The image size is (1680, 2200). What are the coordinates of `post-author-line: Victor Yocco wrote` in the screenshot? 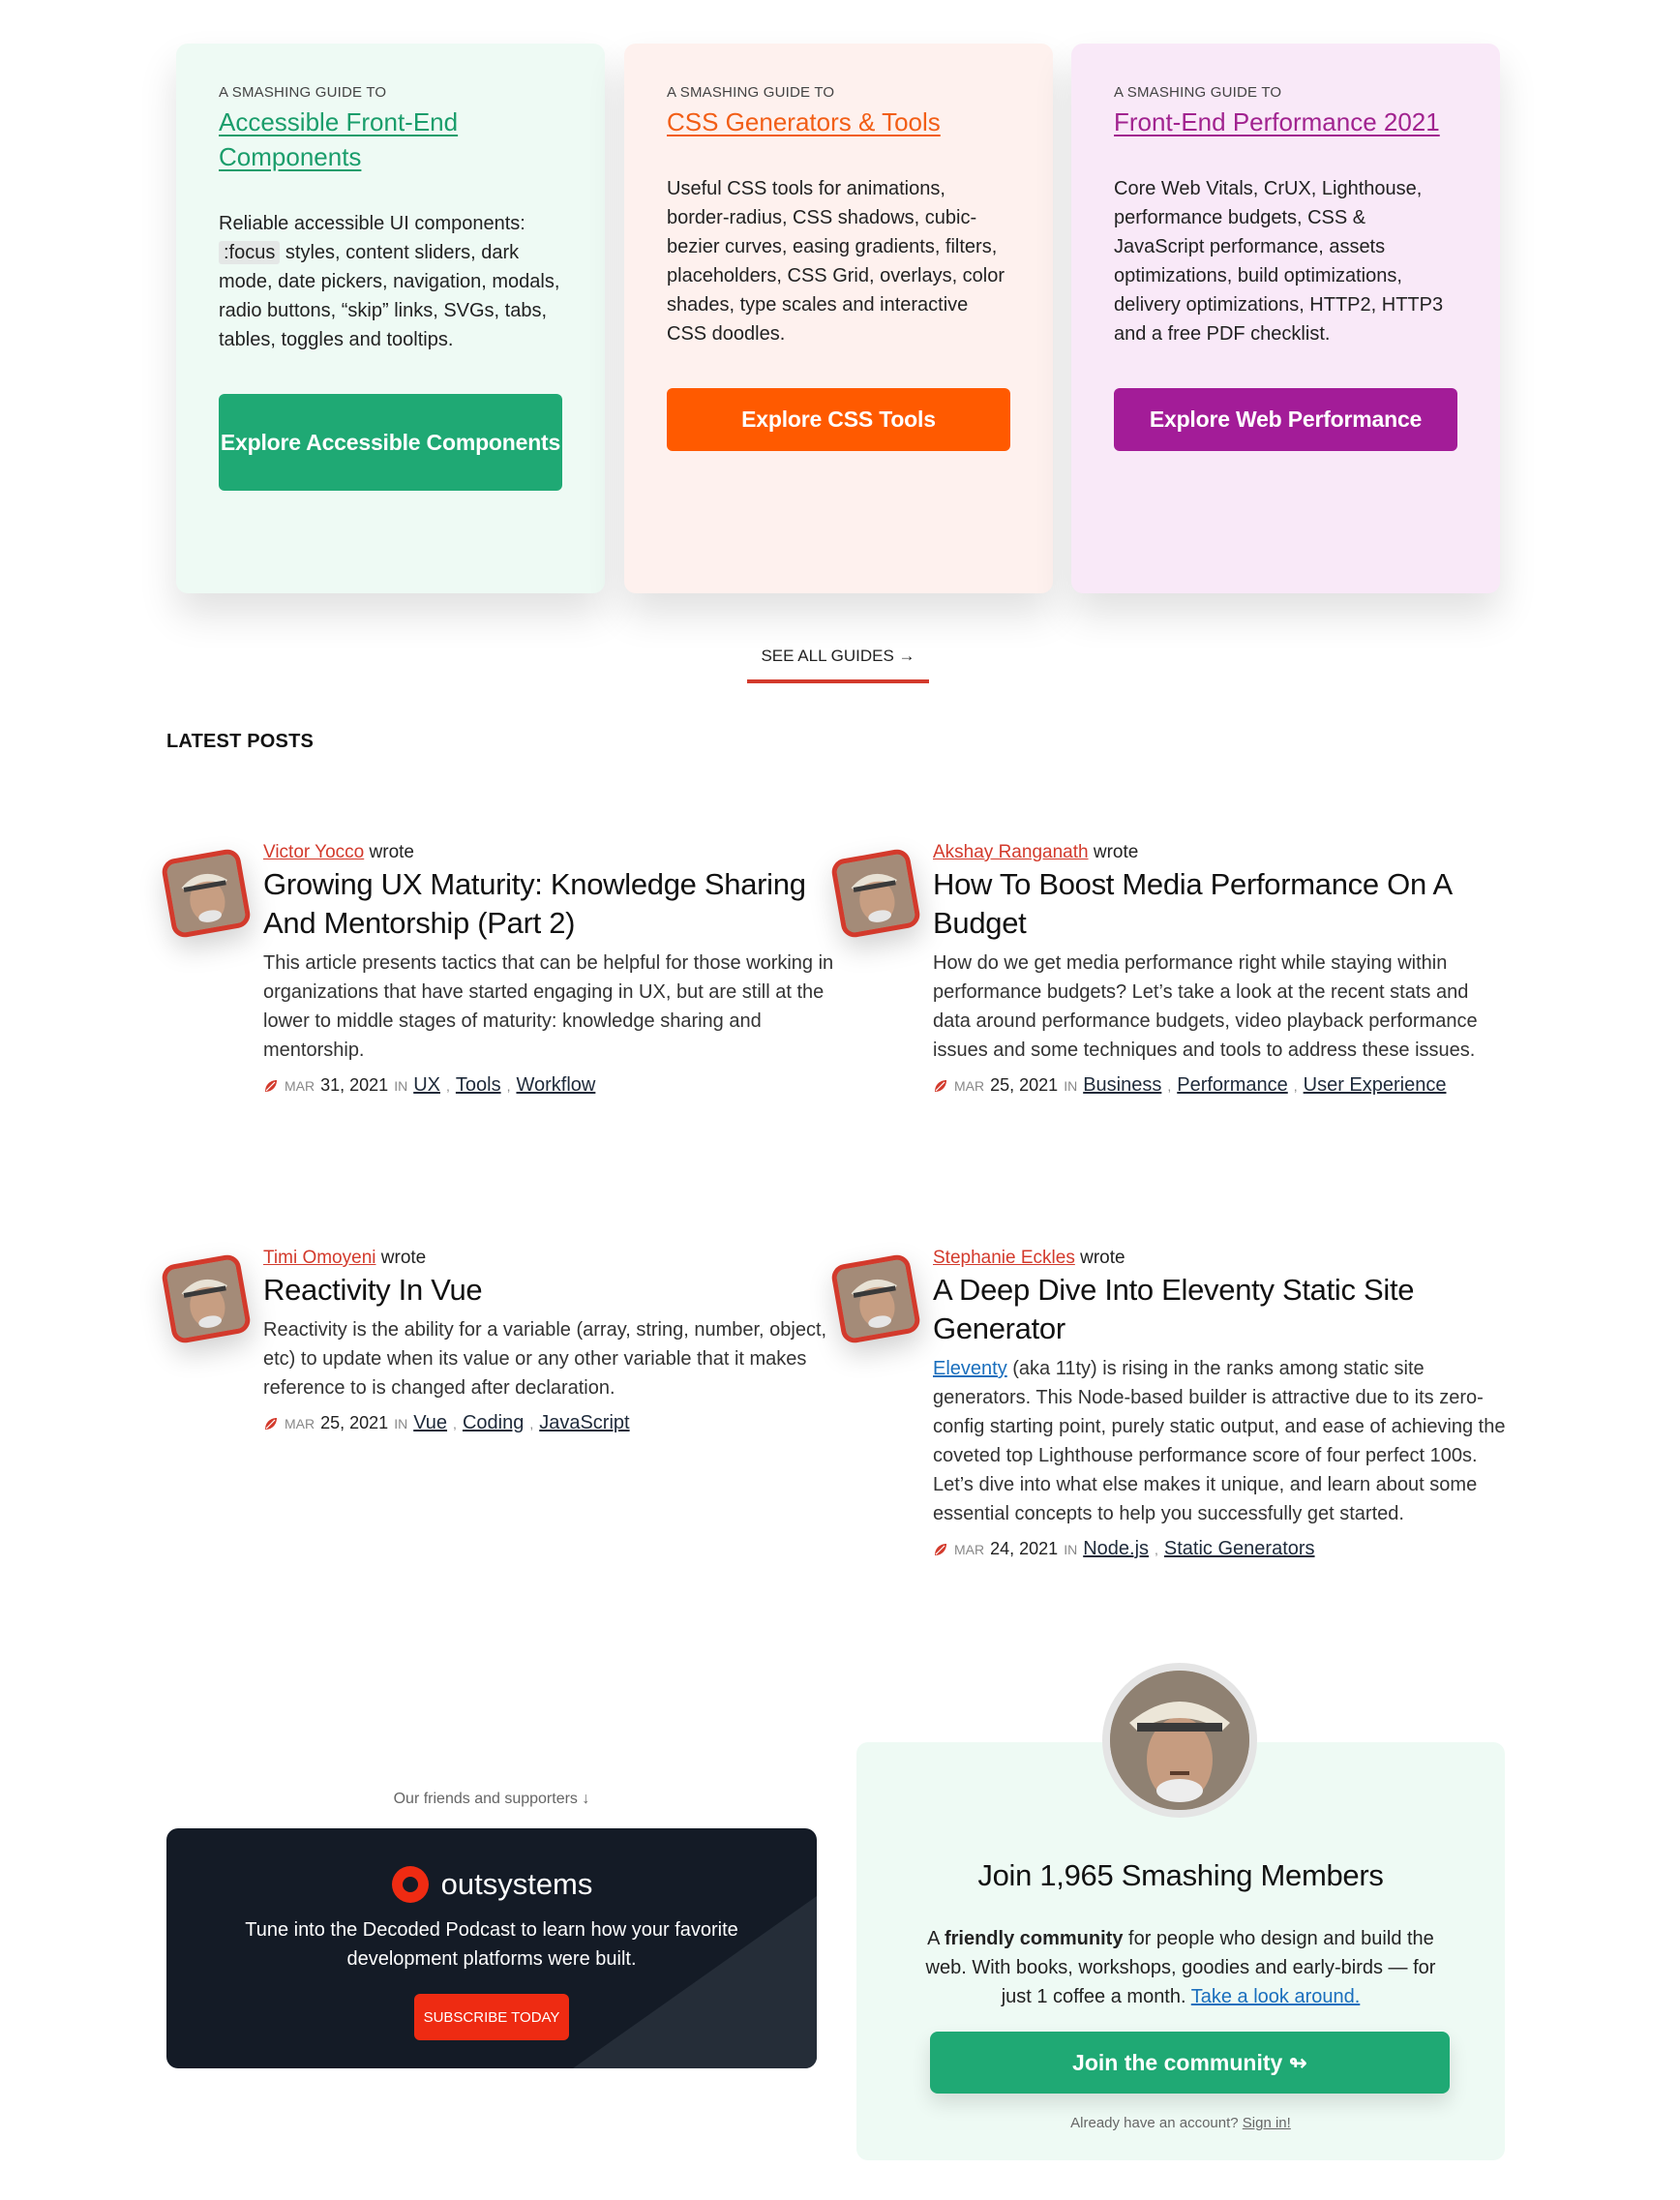 It's located at (339, 852).